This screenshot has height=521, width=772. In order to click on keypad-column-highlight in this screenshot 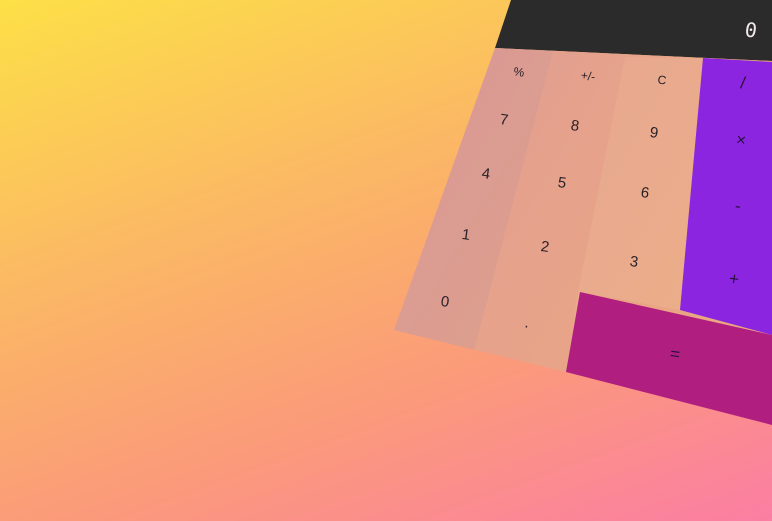, I will do `click(634, 214)`.